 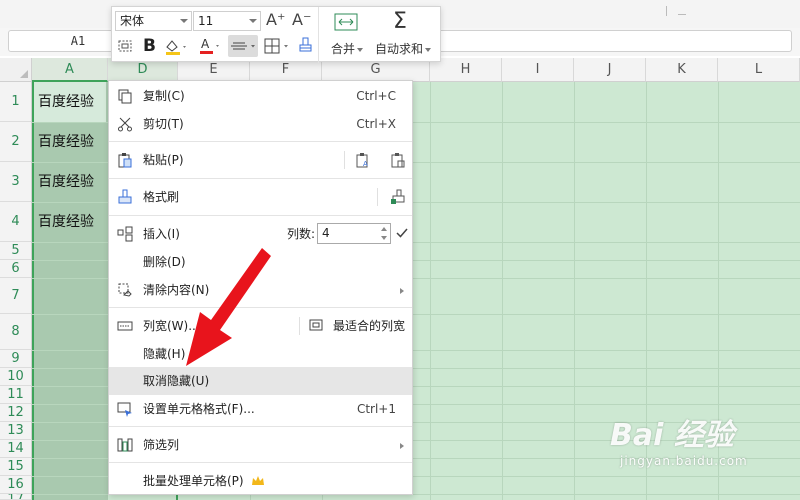 What do you see at coordinates (228, 307) in the screenshot?
I see `red-arrow-shape` at bounding box center [228, 307].